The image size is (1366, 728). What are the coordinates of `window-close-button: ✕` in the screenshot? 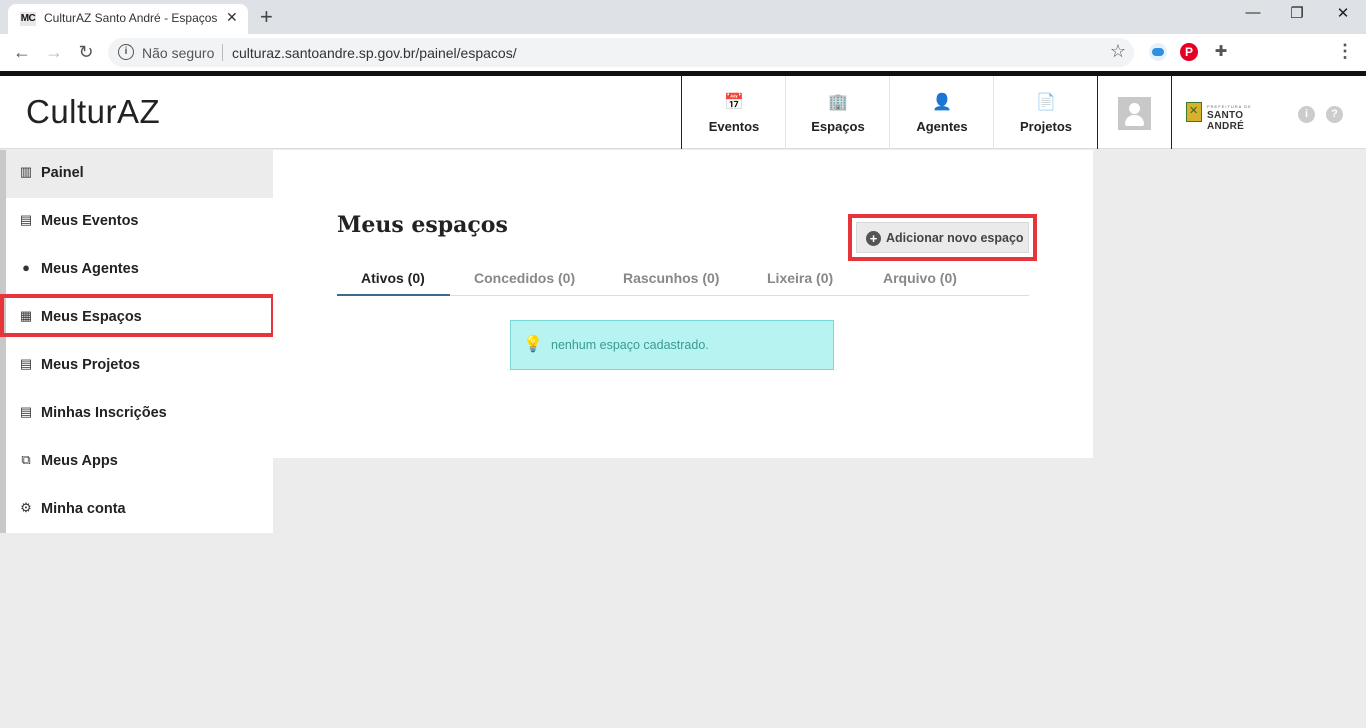 It's located at (1343, 13).